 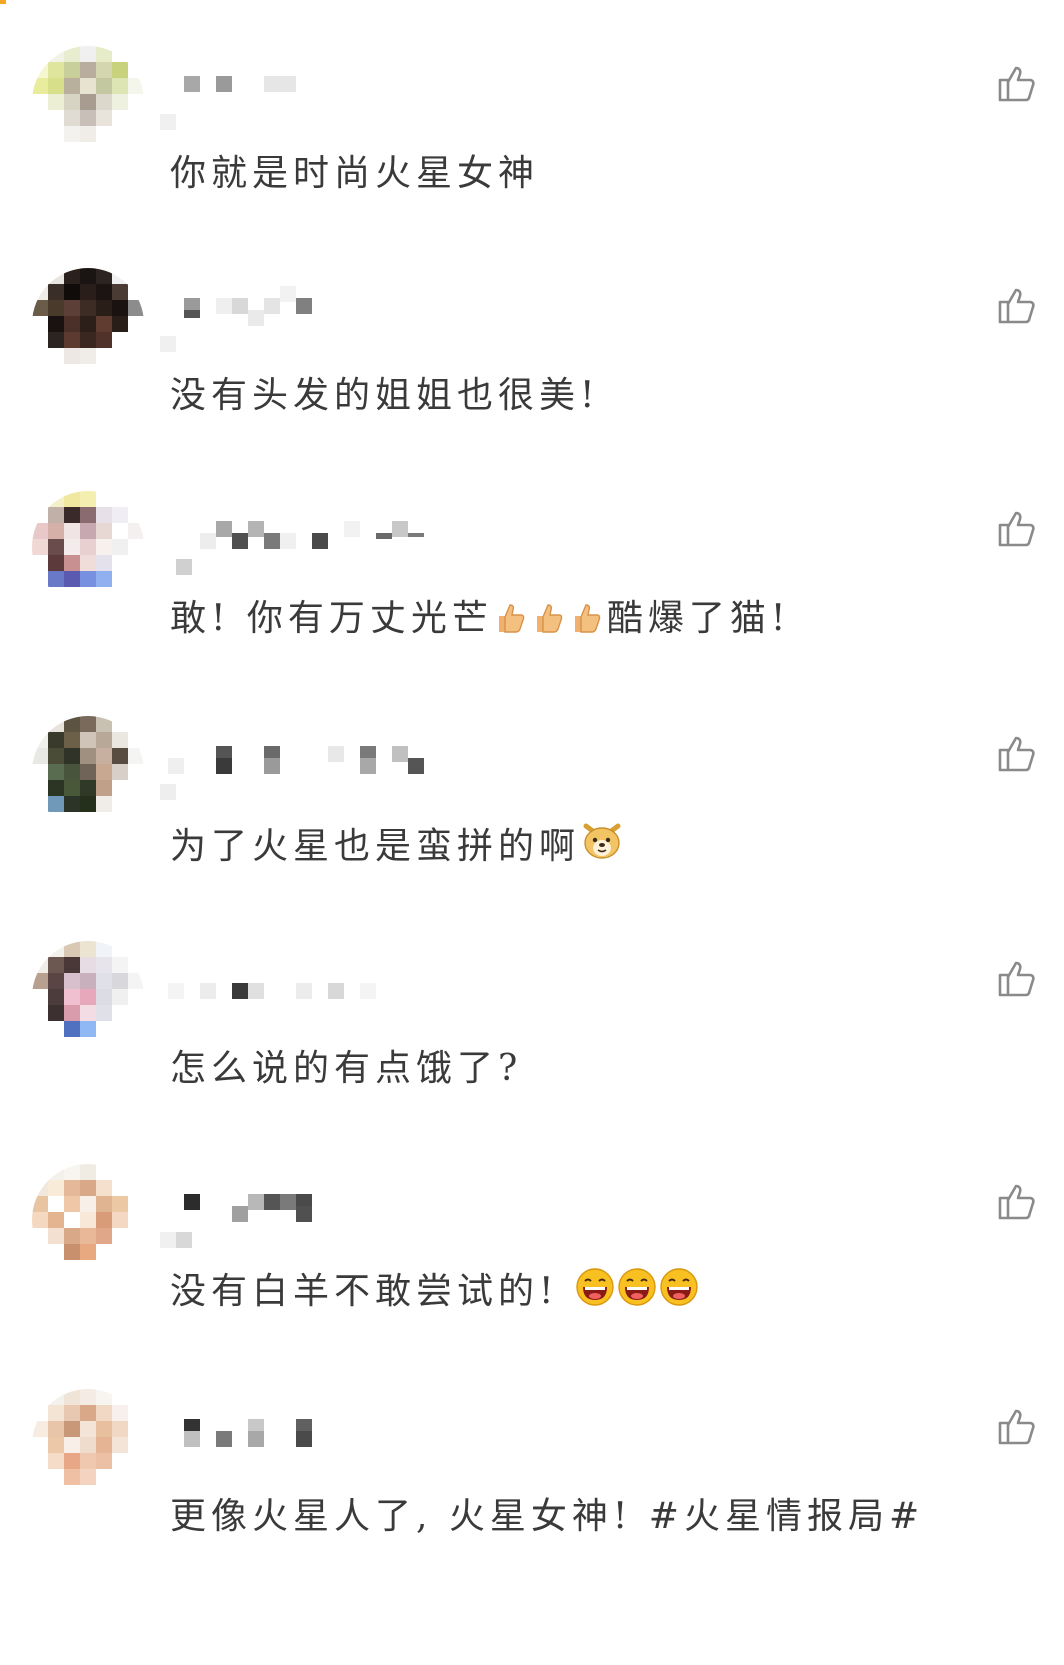 I want to click on comment-item: 敢! 你有万丈光芒 酷爆了猫!, so click(x=532, y=604).